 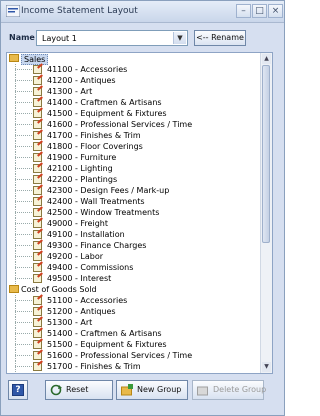 I want to click on maximize-button: □, so click(x=259, y=11).